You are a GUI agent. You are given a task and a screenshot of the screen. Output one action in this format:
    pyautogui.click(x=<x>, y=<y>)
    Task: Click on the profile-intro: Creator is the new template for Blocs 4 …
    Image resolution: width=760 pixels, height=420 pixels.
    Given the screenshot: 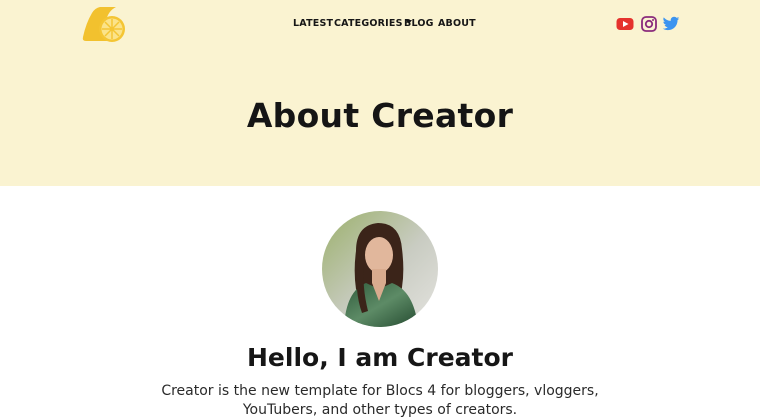 What is the action you would take?
    pyautogui.click(x=380, y=400)
    